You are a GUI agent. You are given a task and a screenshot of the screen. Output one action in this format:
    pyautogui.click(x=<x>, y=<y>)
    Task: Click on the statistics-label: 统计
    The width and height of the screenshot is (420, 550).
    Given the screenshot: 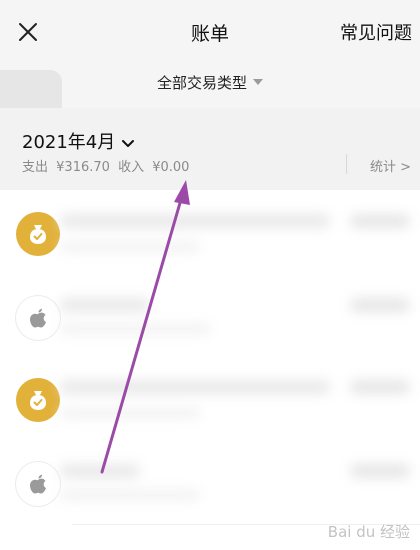 What is the action you would take?
    pyautogui.click(x=383, y=167)
    